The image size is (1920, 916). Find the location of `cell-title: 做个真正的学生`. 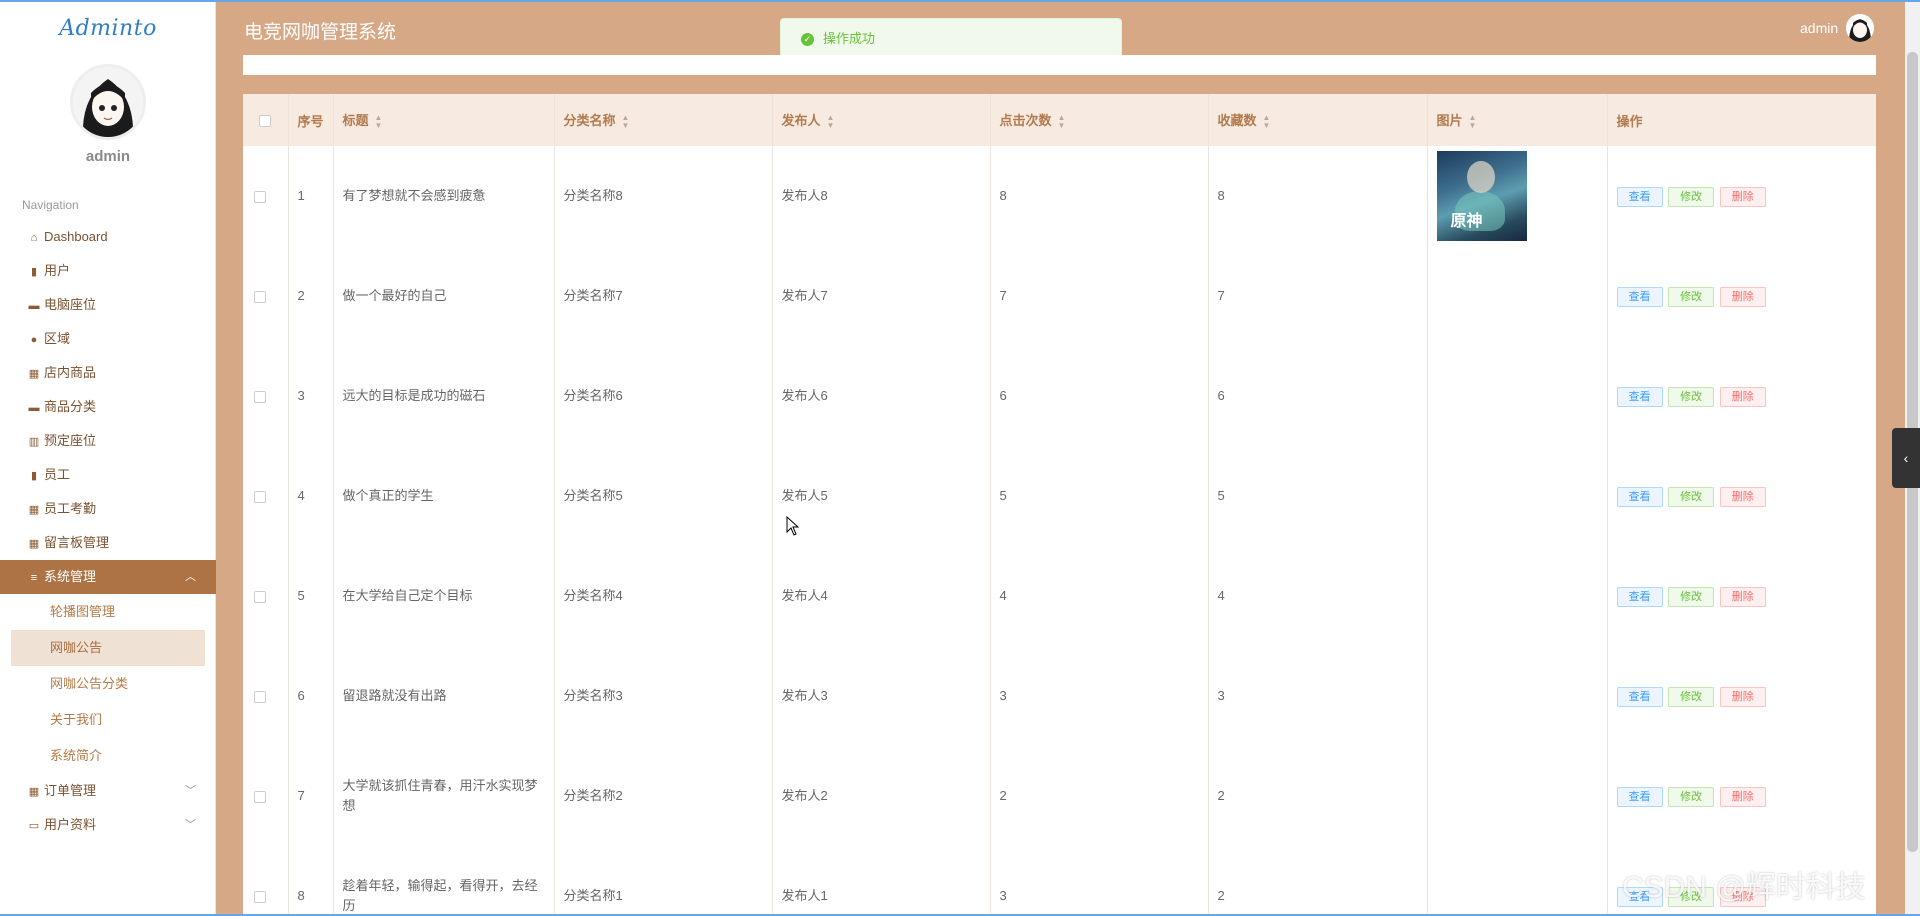

cell-title: 做个真正的学生 is located at coordinates (444, 496).